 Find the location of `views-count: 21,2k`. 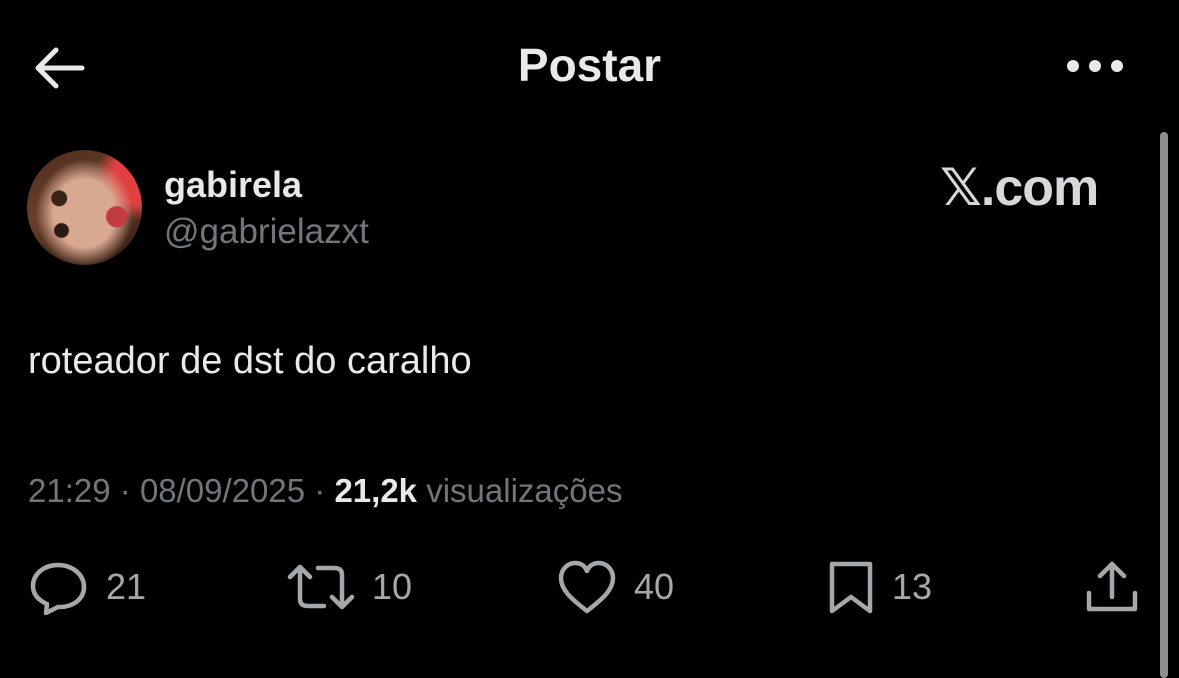

views-count: 21,2k is located at coordinates (376, 490).